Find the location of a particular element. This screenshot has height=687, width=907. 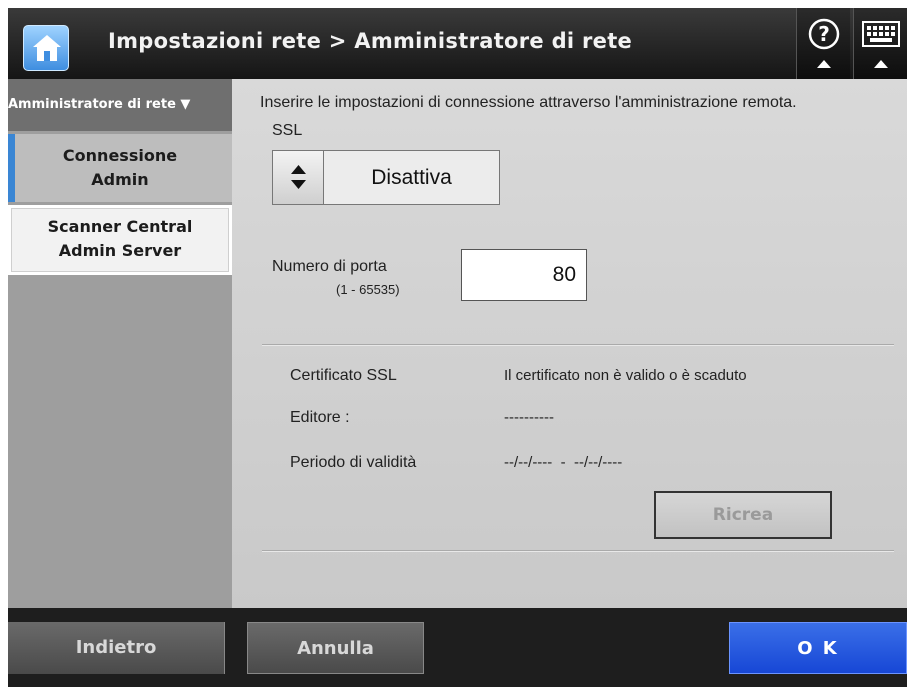

footer-bar: Indietro Annulla O K is located at coordinates (457, 647).